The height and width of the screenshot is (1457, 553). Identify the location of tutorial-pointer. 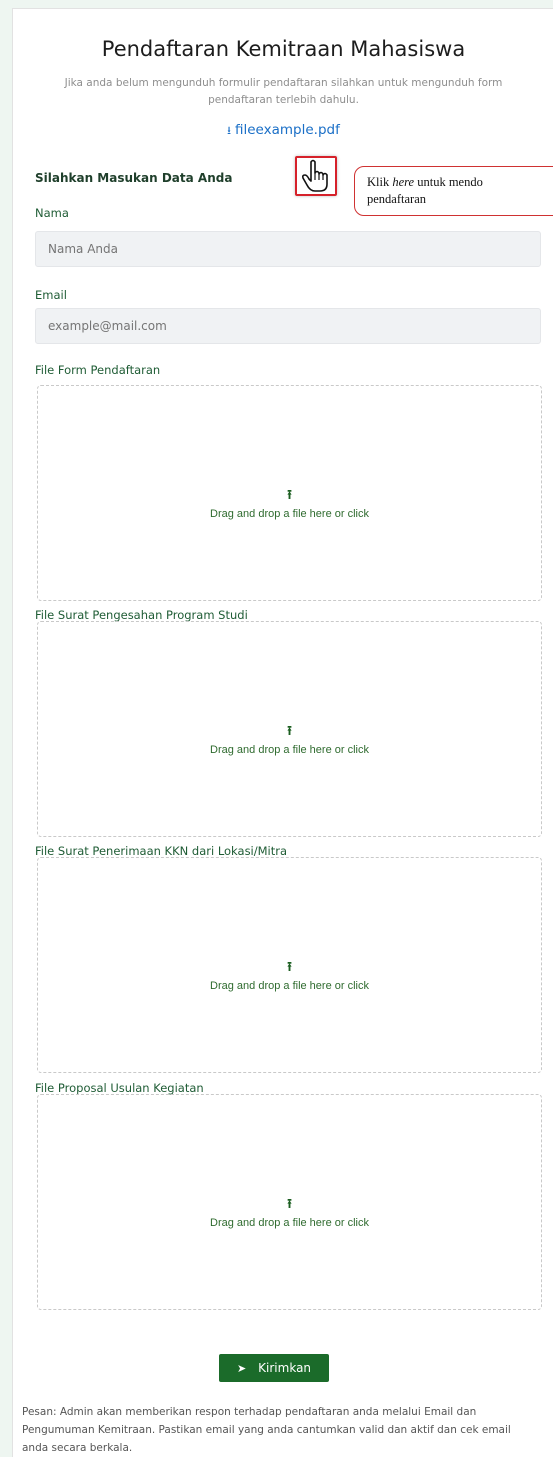
(316, 176).